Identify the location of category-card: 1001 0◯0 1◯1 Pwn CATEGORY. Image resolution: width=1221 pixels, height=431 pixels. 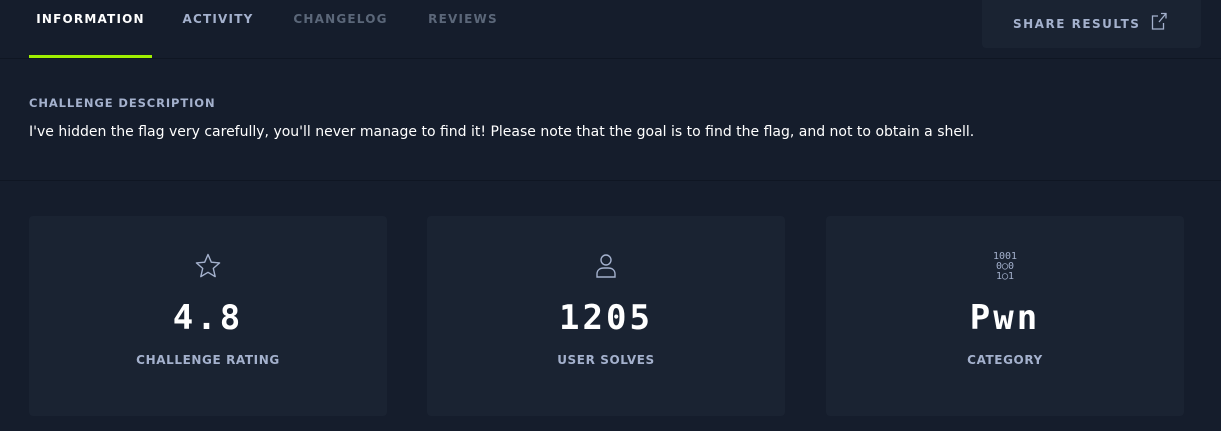
(1005, 316).